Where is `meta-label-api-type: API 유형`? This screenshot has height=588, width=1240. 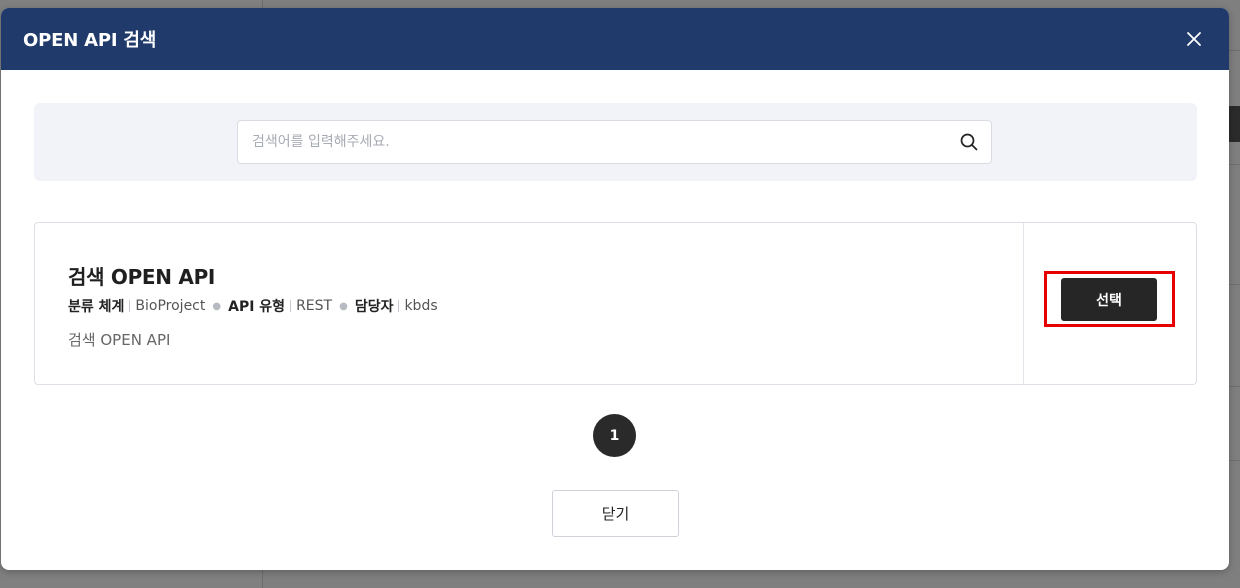 meta-label-api-type: API 유형 is located at coordinates (257, 307).